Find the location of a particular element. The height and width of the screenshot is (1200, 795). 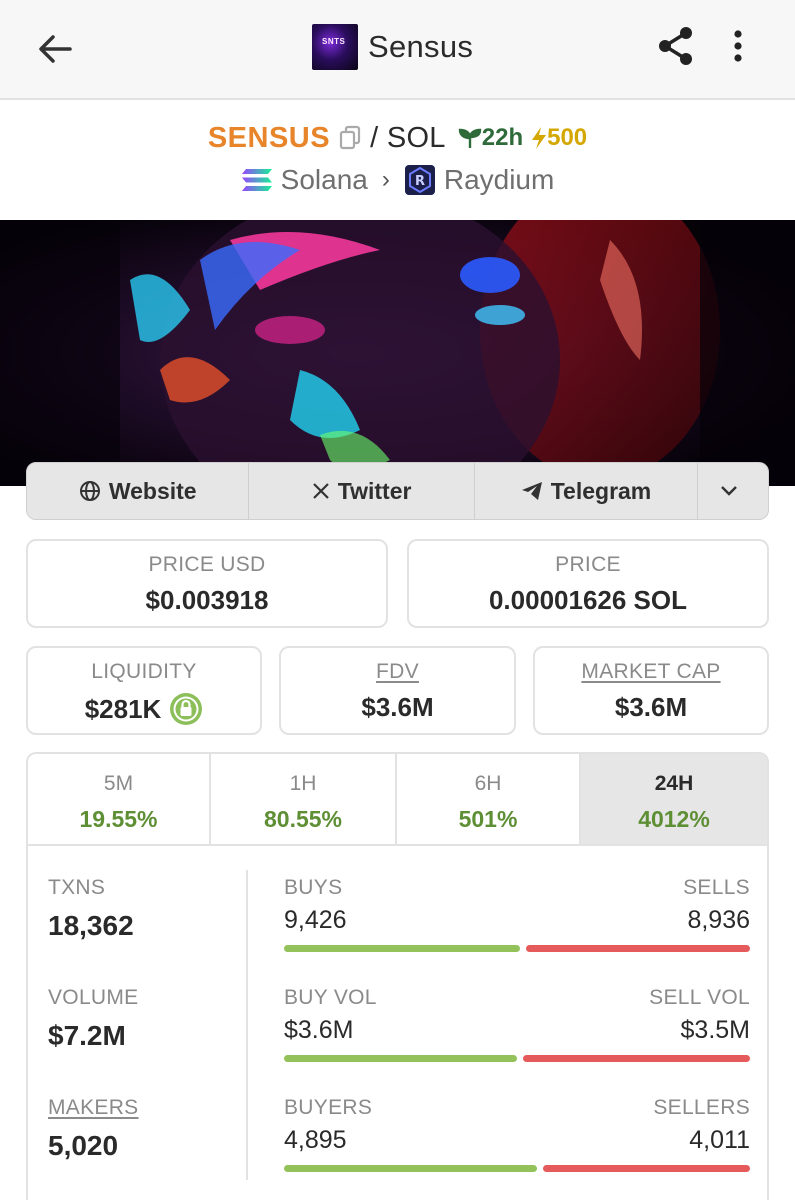

boost-badge: 500 is located at coordinates (559, 138).